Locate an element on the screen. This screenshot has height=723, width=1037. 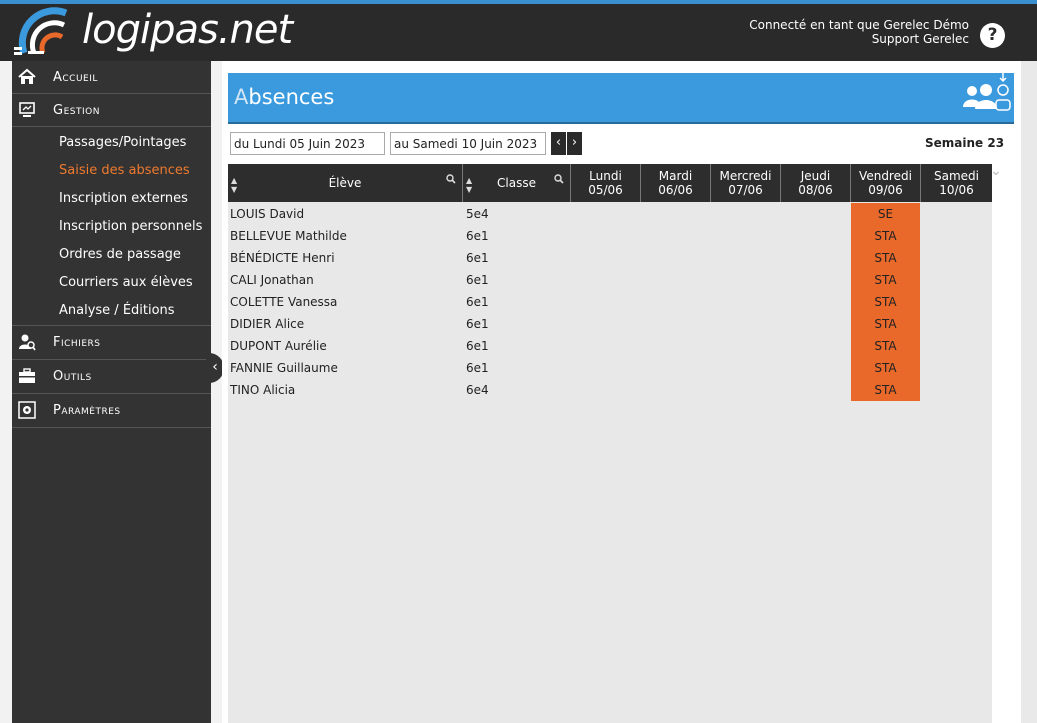
sidebar-item-label: Accueil is located at coordinates (75, 77).